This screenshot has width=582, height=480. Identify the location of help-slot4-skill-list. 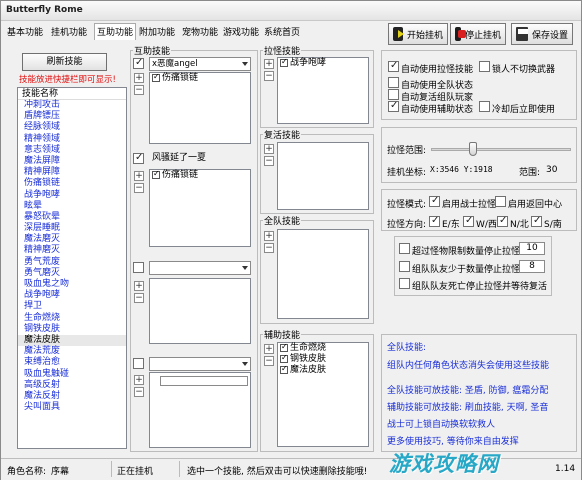
(200, 410).